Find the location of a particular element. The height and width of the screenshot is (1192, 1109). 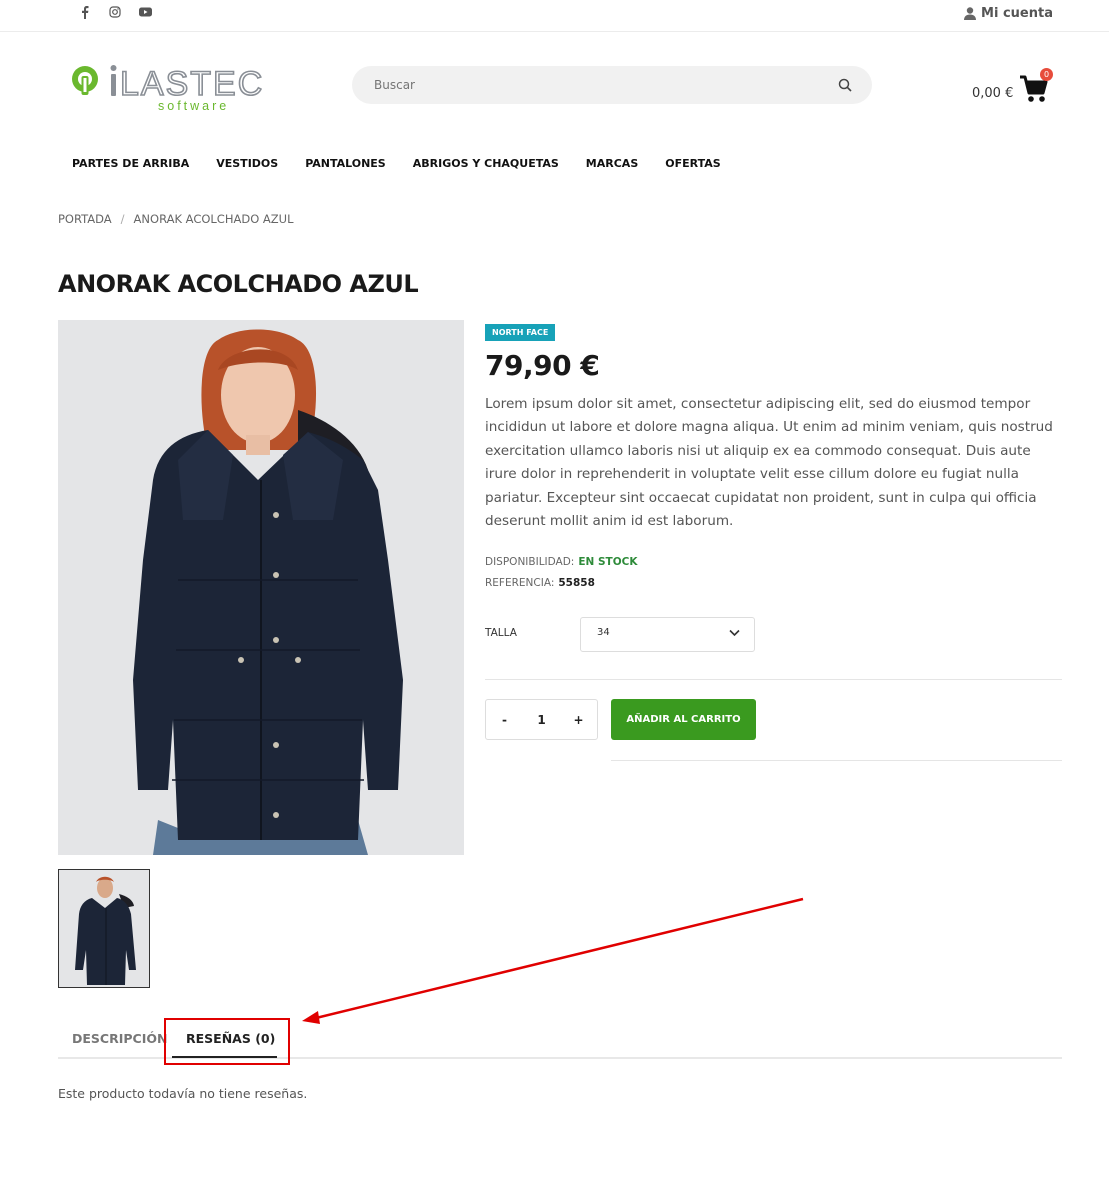

annotation-arrow is located at coordinates (553, 960).